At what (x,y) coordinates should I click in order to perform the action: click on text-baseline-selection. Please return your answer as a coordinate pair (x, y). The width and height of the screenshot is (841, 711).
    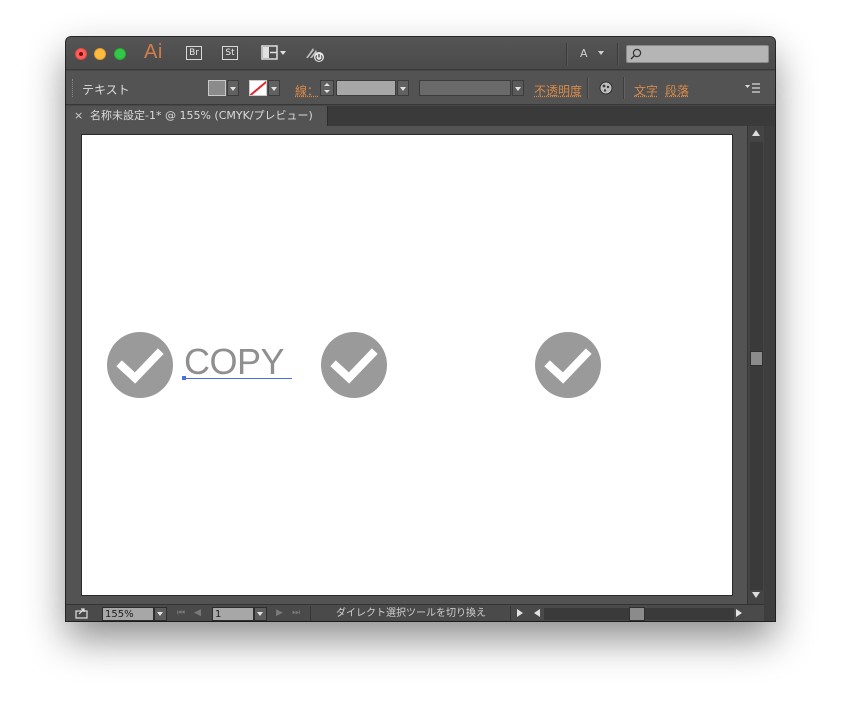
    Looking at the image, I should click on (238, 378).